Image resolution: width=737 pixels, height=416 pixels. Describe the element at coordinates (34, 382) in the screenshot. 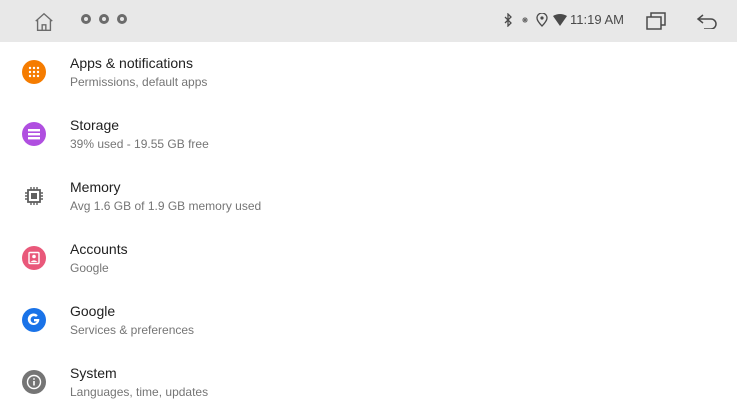

I see `system-icon` at that location.